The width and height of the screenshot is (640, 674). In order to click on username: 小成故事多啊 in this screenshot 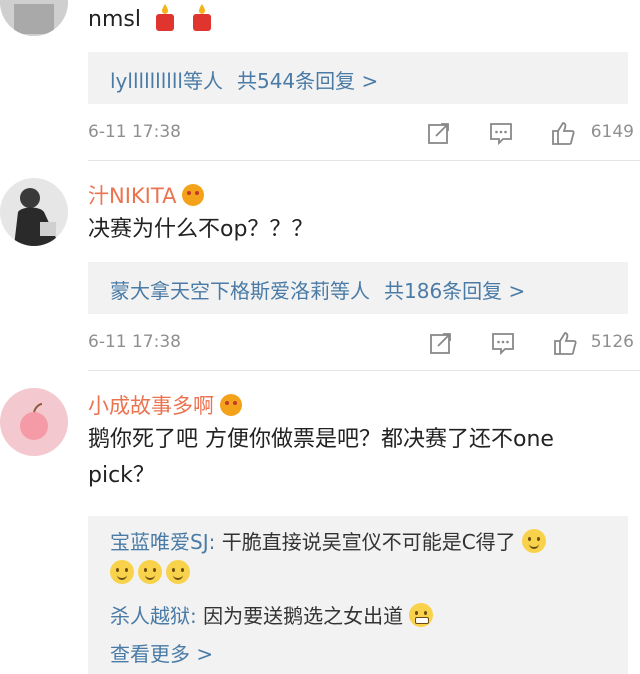, I will do `click(151, 405)`.